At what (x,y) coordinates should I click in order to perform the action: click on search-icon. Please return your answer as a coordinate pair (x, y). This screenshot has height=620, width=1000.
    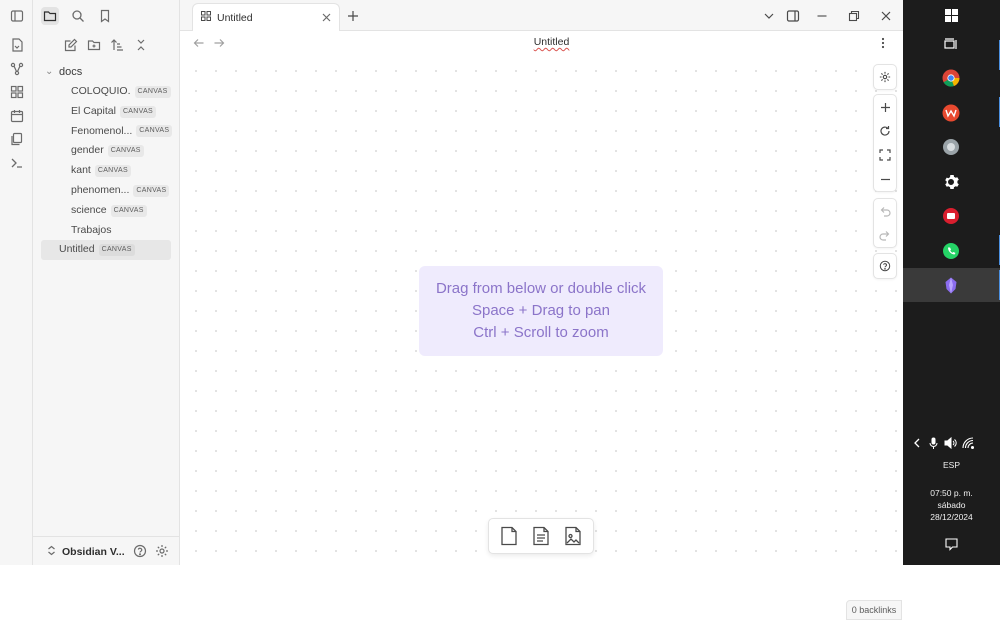
    Looking at the image, I should click on (78, 16).